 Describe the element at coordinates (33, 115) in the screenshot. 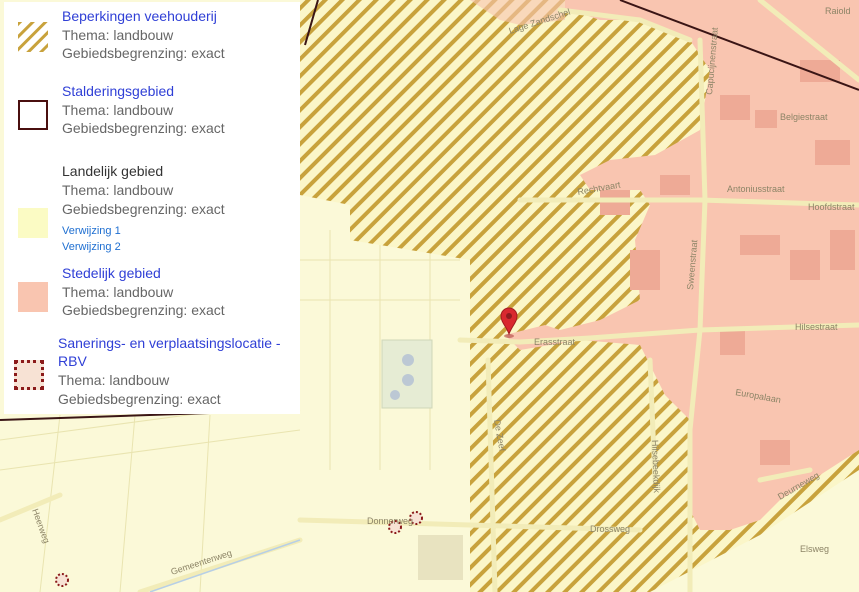

I see `outline-swatch-icon` at that location.